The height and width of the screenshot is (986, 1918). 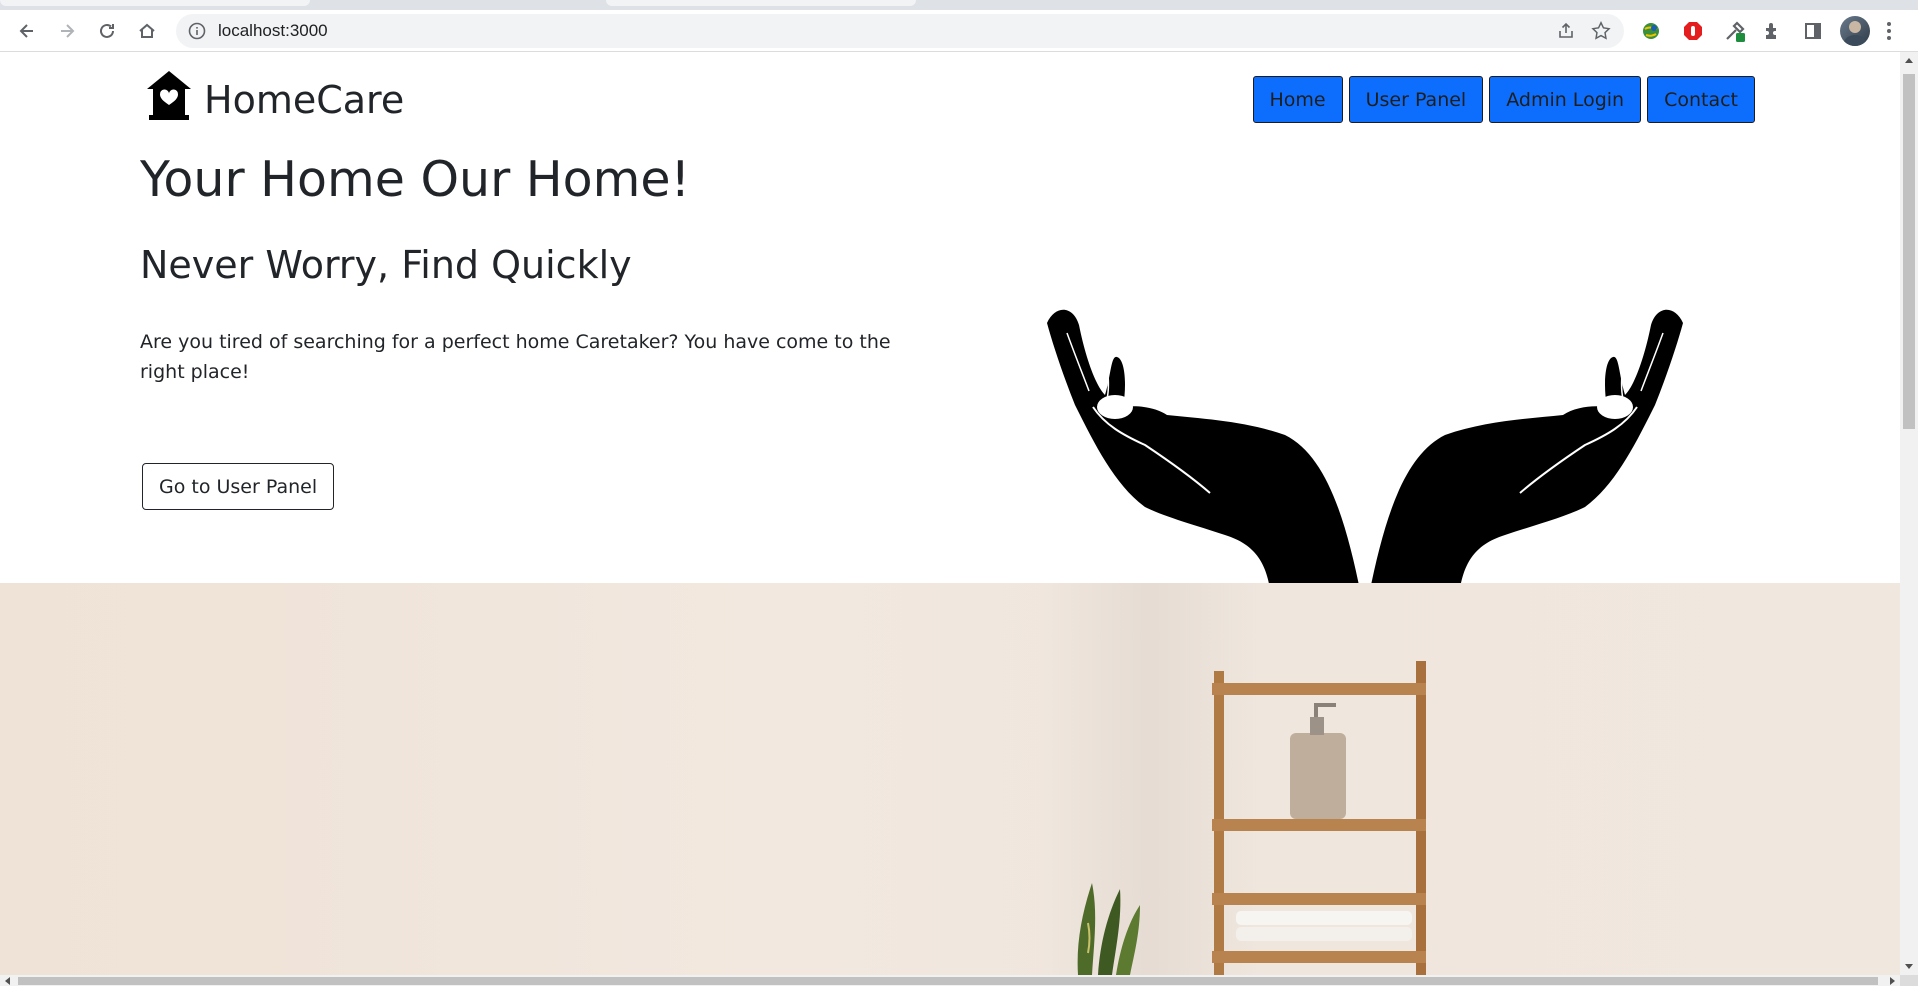 I want to click on extension-globe, so click(x=1651, y=31).